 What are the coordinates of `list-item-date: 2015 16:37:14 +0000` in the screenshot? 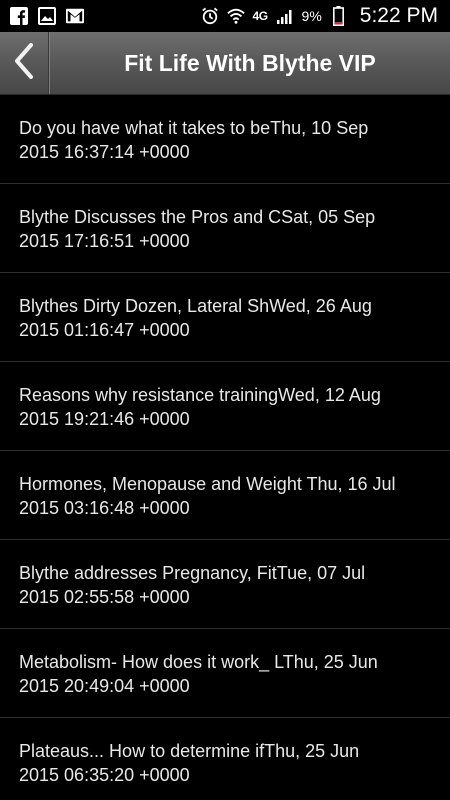 It's located at (104, 152).